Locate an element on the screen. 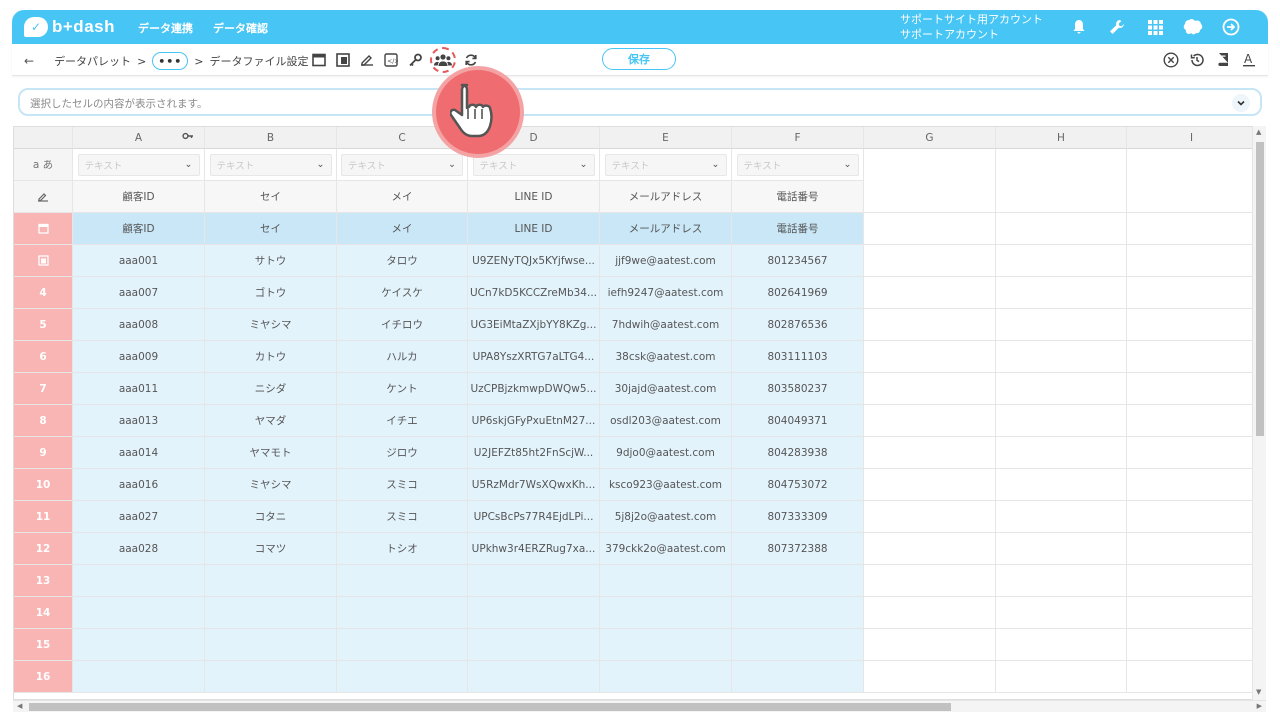 This screenshot has width=1280, height=720. row-number: 15 is located at coordinates (43, 645).